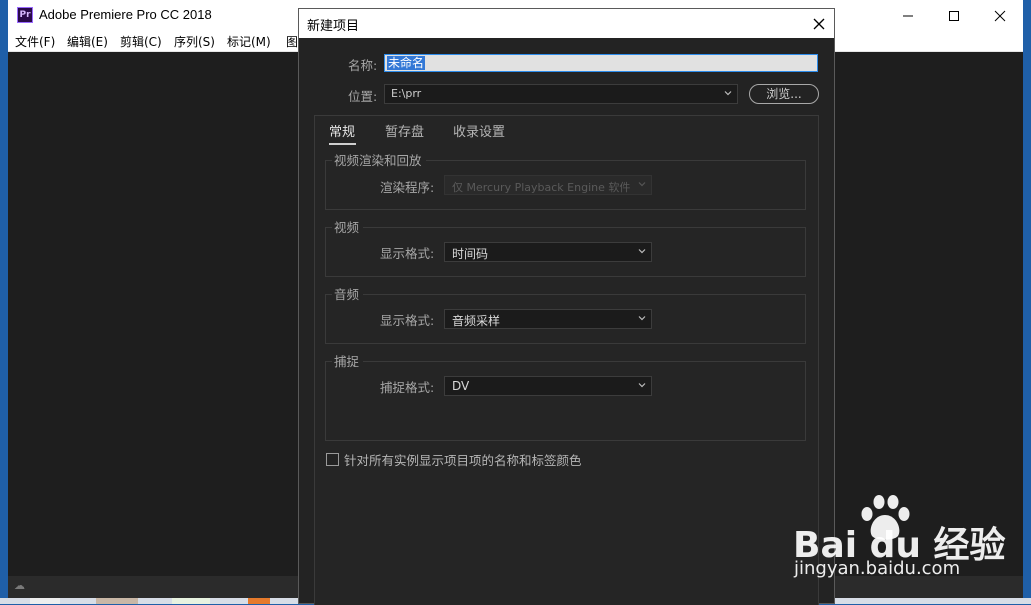 This screenshot has height=605, width=1031. Describe the element at coordinates (363, 65) in the screenshot. I see `name-label: 名称:` at that location.